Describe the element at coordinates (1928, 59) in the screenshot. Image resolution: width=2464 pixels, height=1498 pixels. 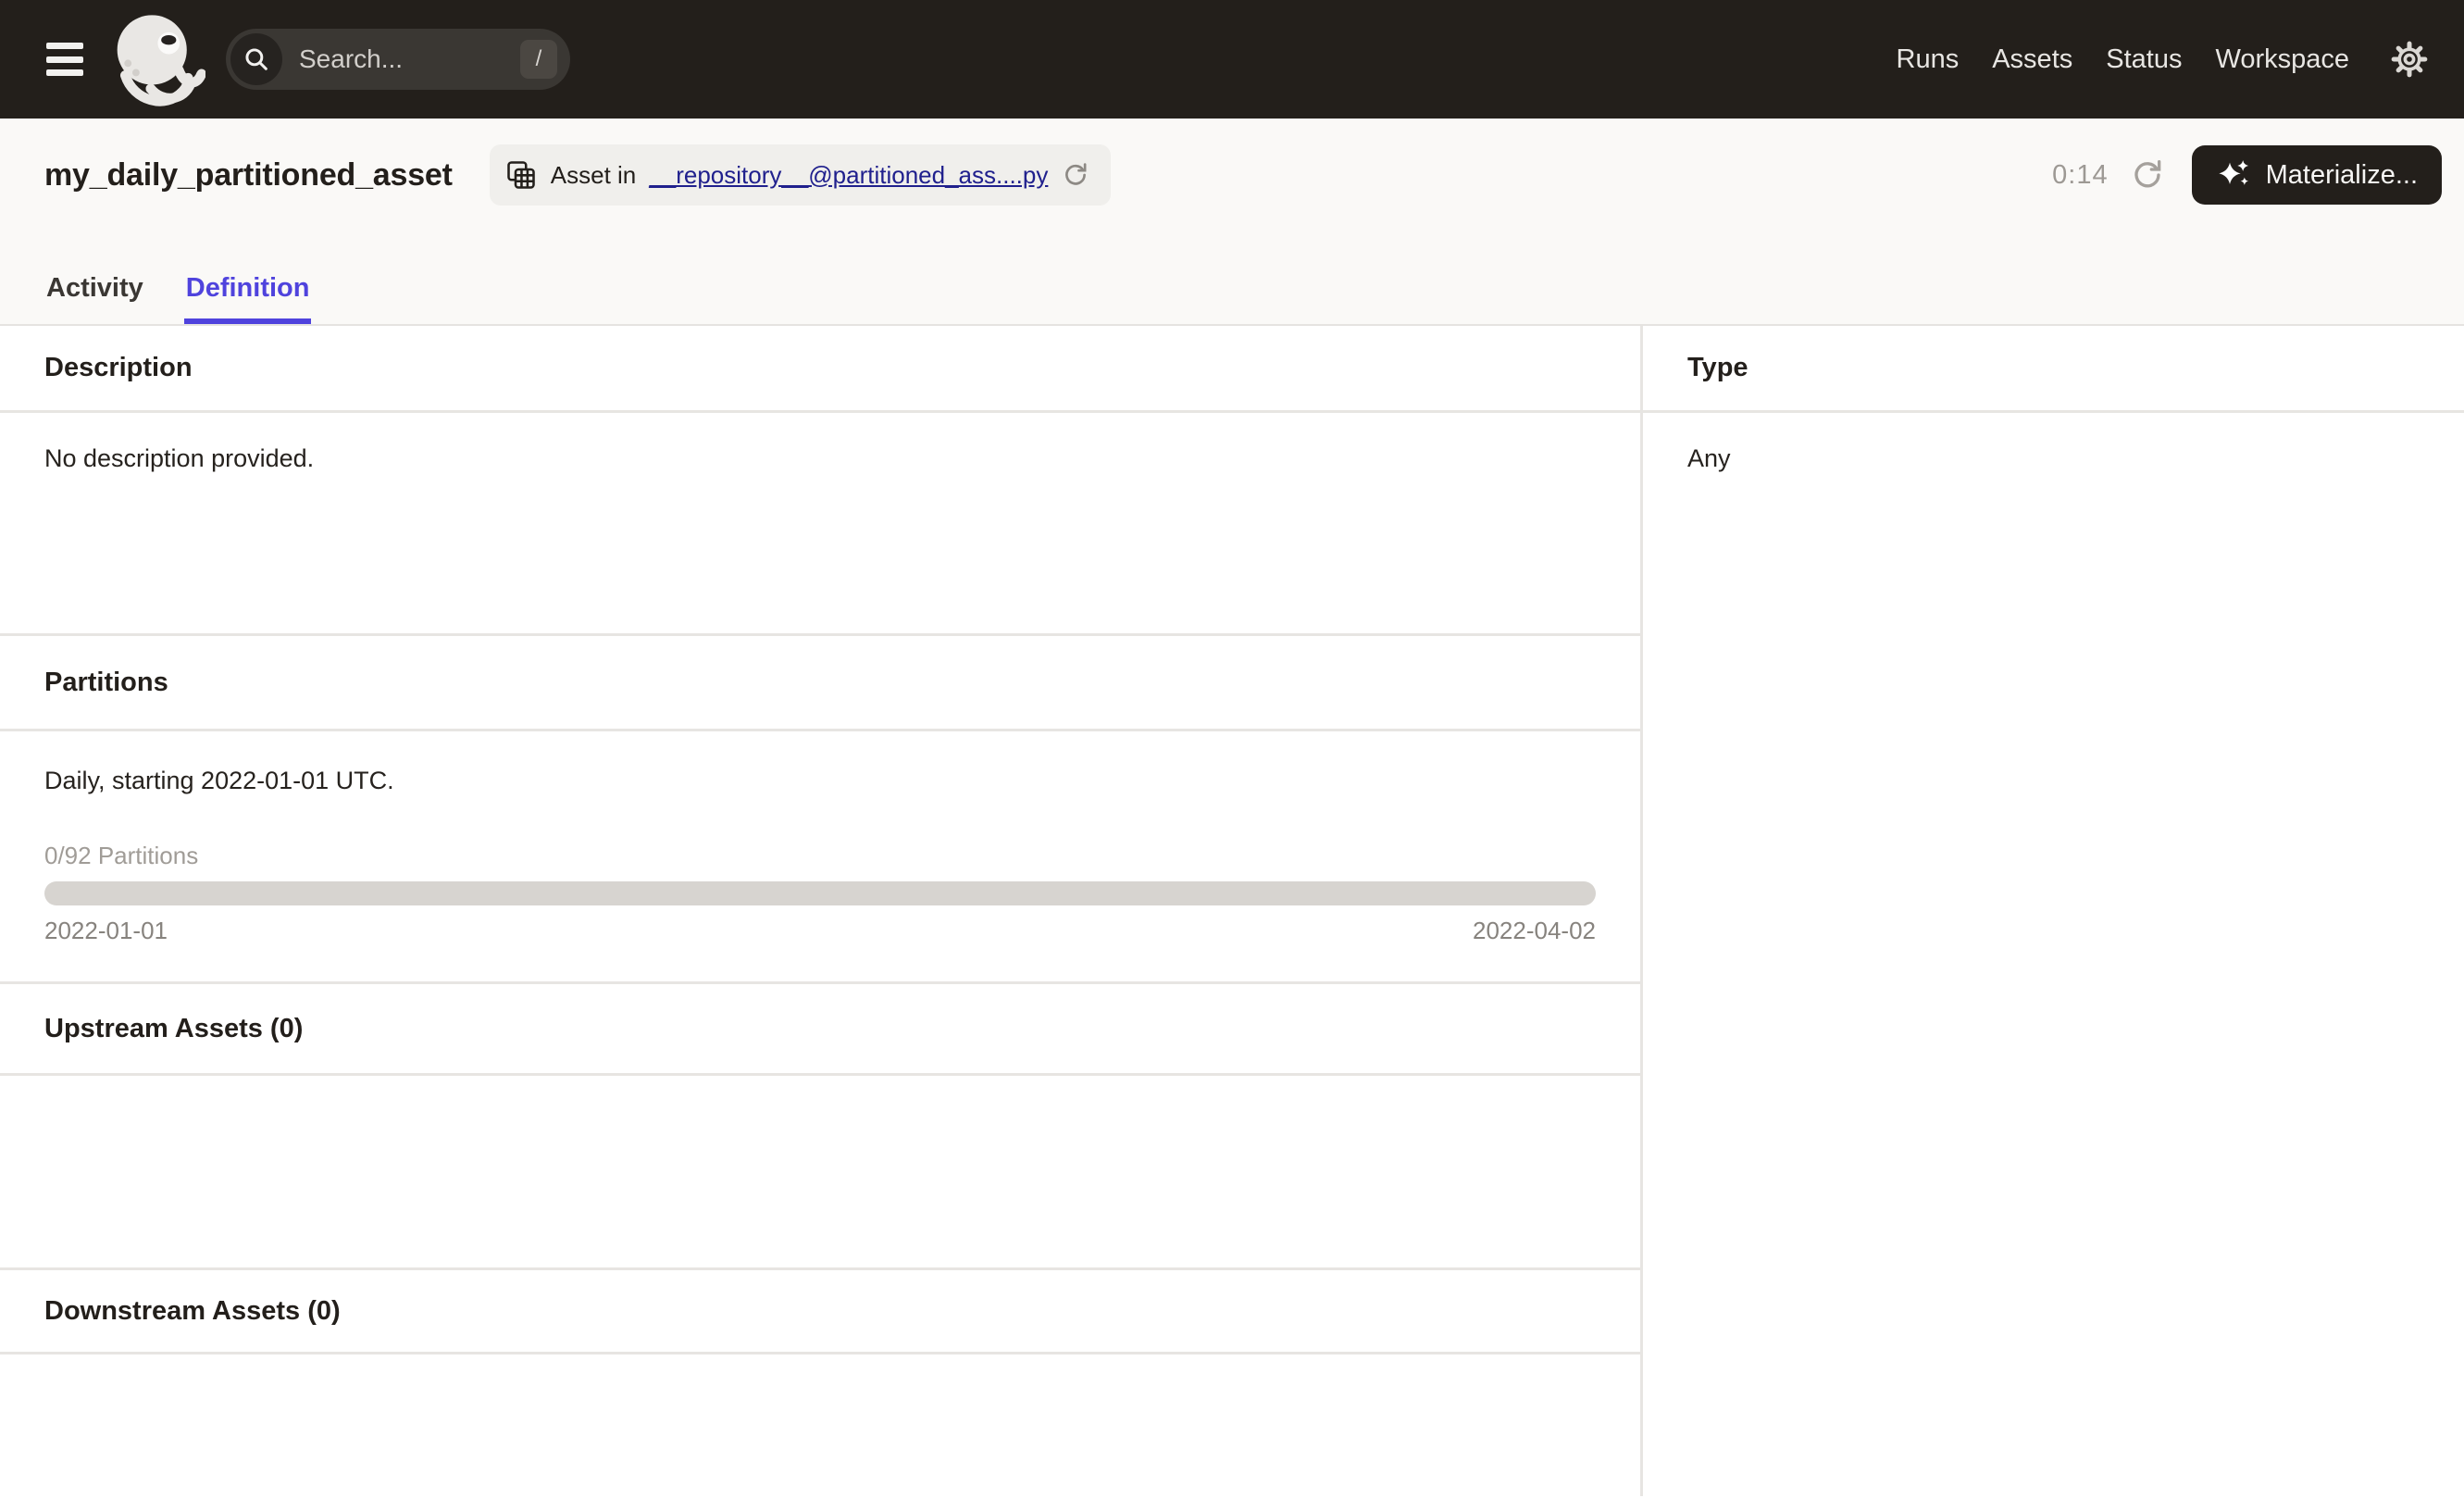
I see `nav-item-runs: Runs` at that location.